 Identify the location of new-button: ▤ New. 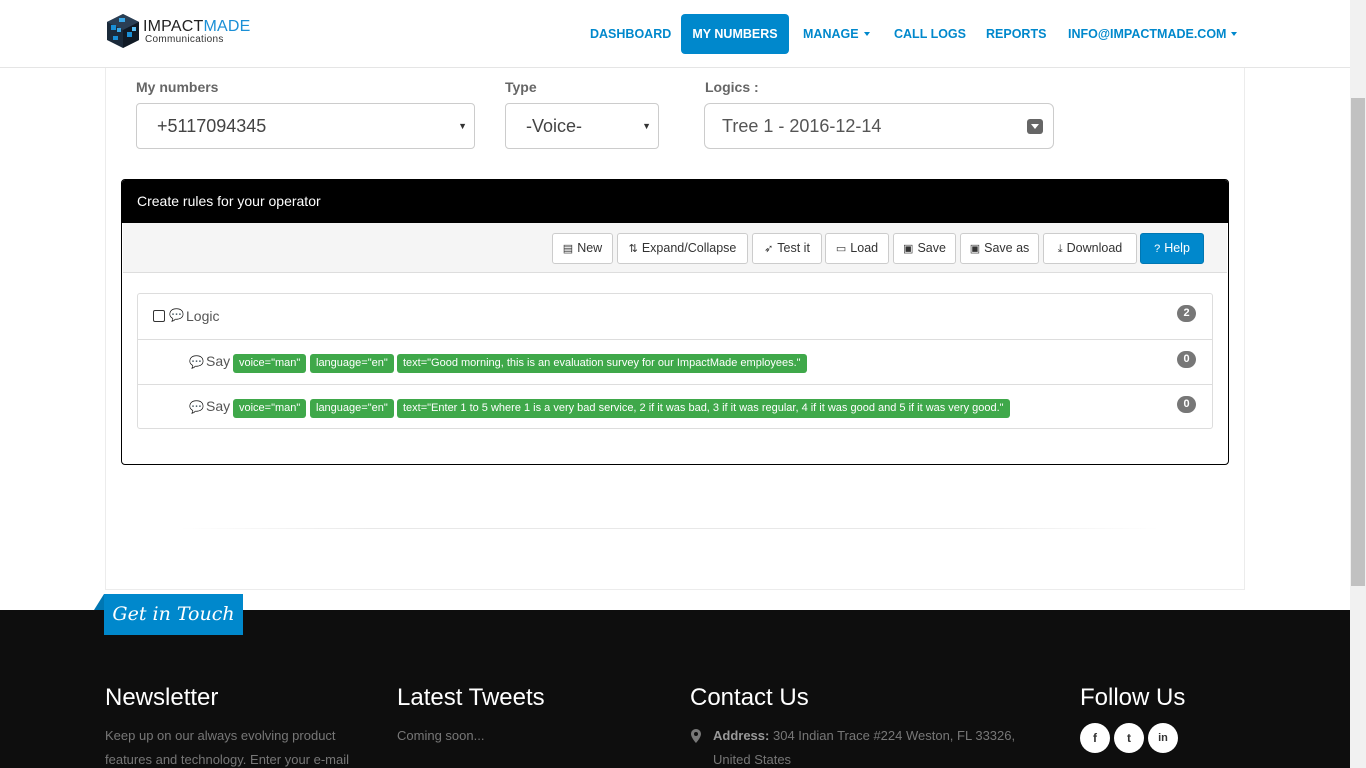
(582, 248).